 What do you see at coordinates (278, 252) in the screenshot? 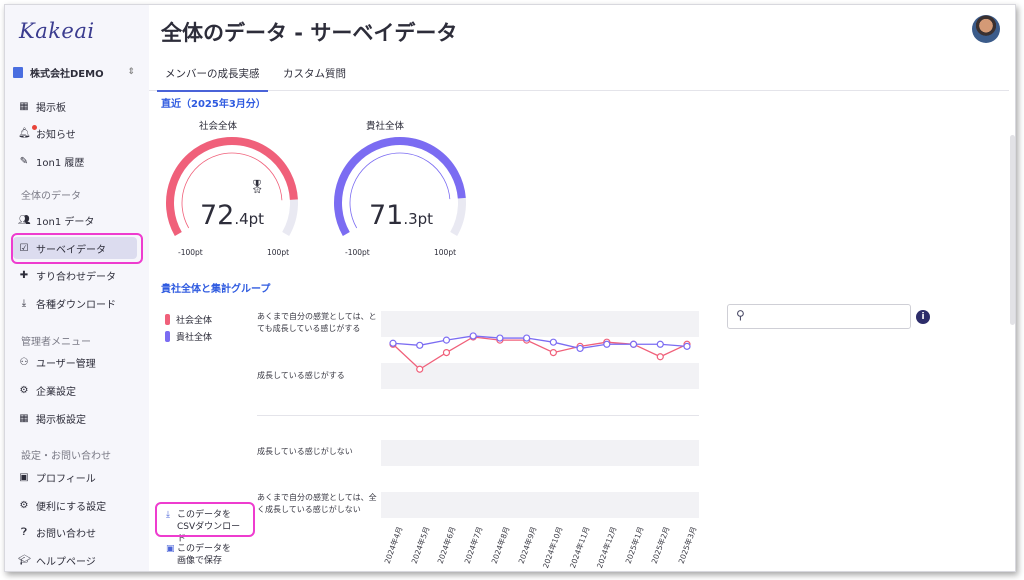
I see `gauge-max-label: 100pt` at bounding box center [278, 252].